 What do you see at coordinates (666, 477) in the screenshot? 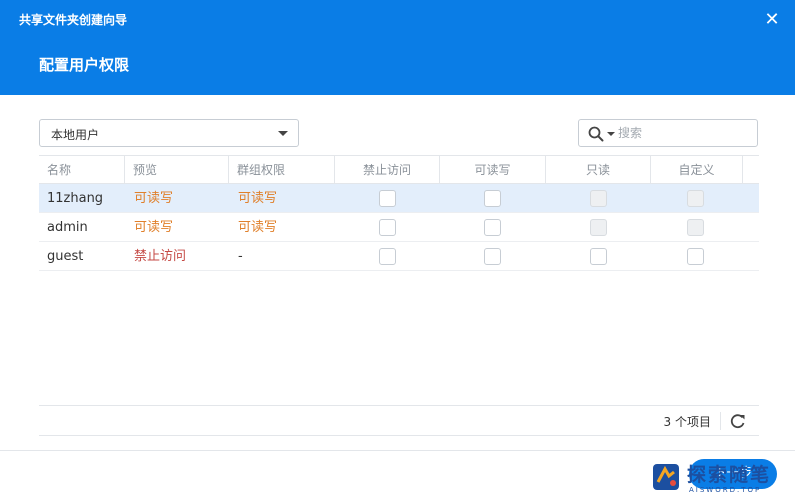
I see `watermark-logo-icon` at bounding box center [666, 477].